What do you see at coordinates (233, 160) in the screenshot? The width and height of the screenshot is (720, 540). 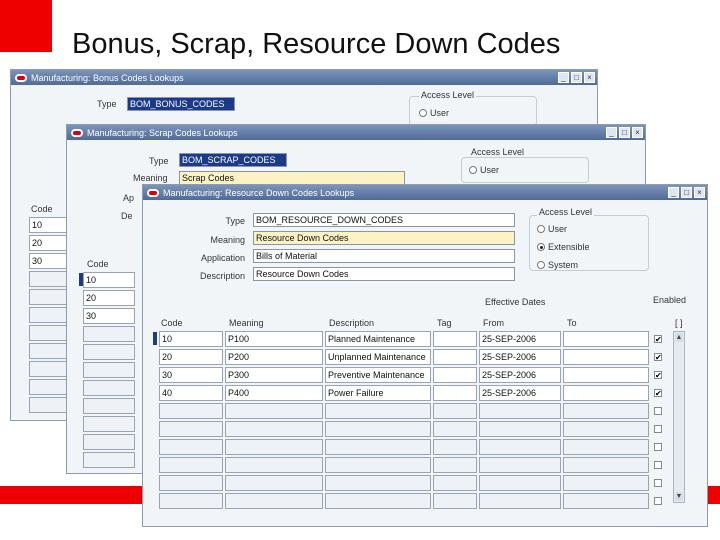 I see `type-field: BOM_SCRAP_CODES` at bounding box center [233, 160].